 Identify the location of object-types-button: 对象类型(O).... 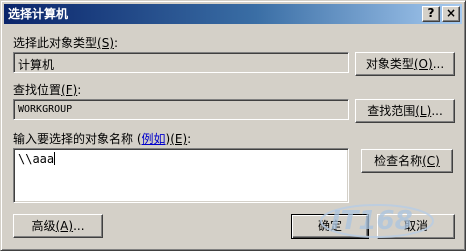
(405, 64).